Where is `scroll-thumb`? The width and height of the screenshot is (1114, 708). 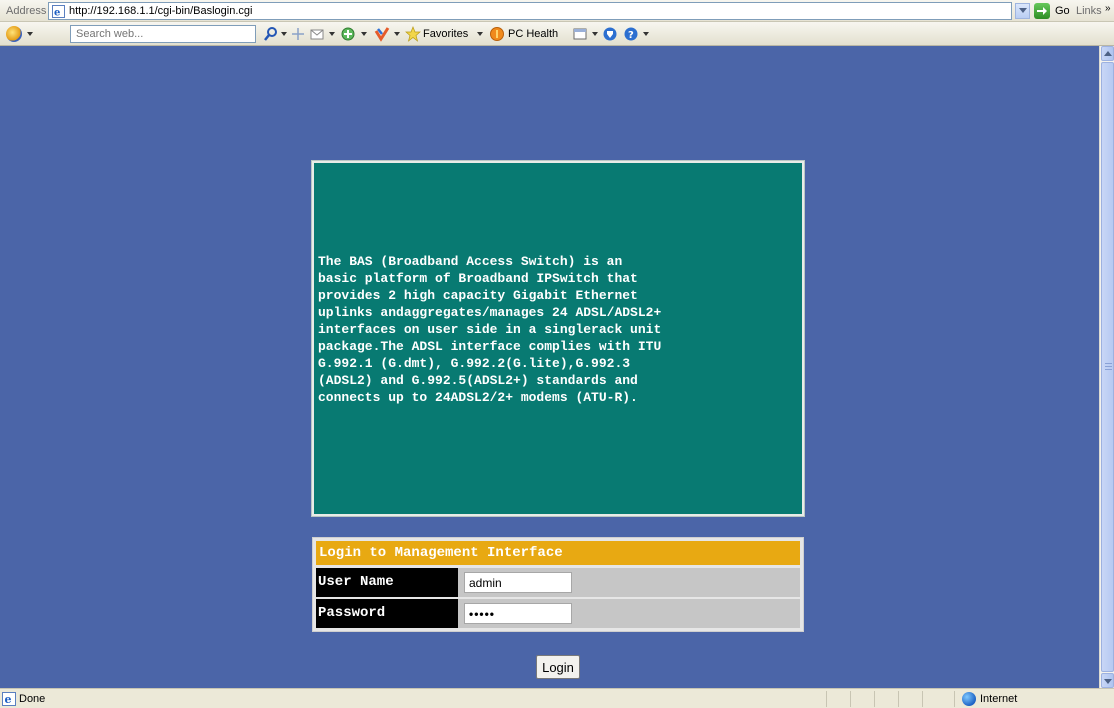 scroll-thumb is located at coordinates (1107, 367).